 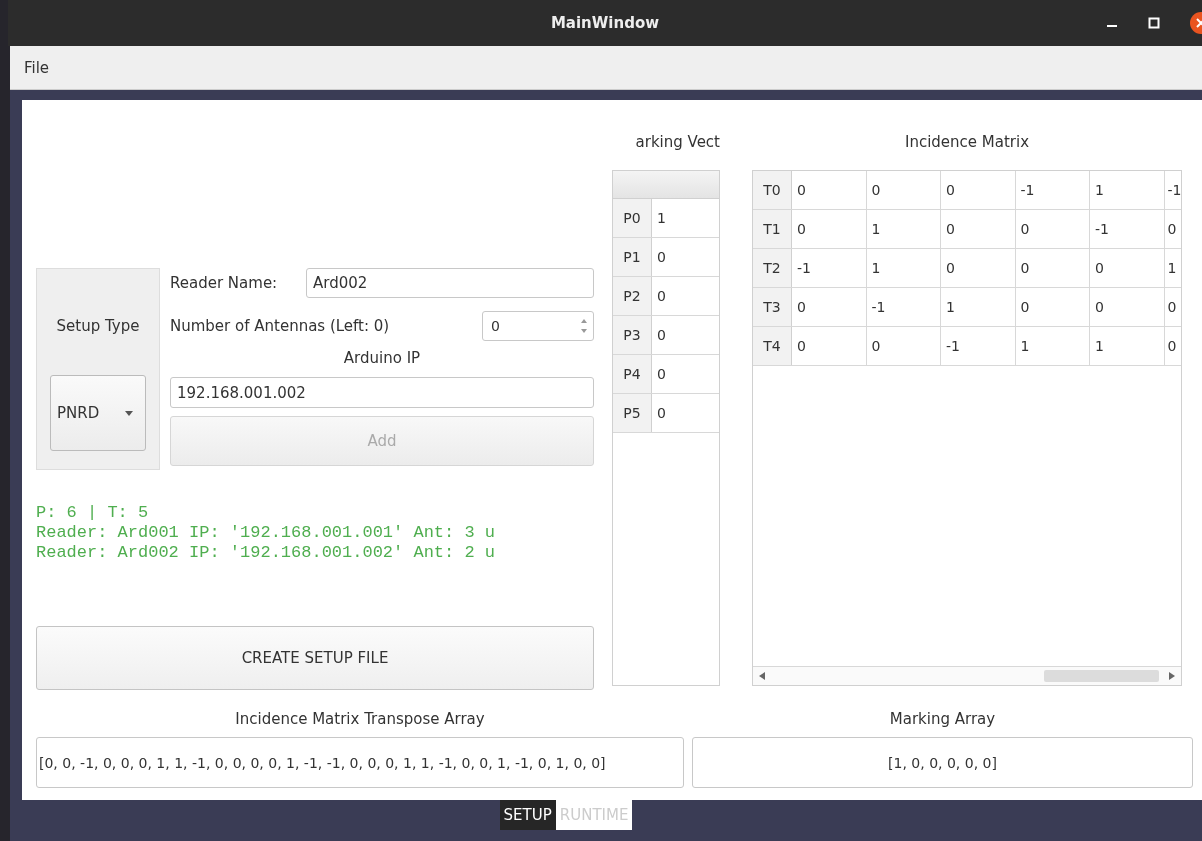 What do you see at coordinates (280, 326) in the screenshot?
I see `antennas-label: Number of Antennas (Left: 0)` at bounding box center [280, 326].